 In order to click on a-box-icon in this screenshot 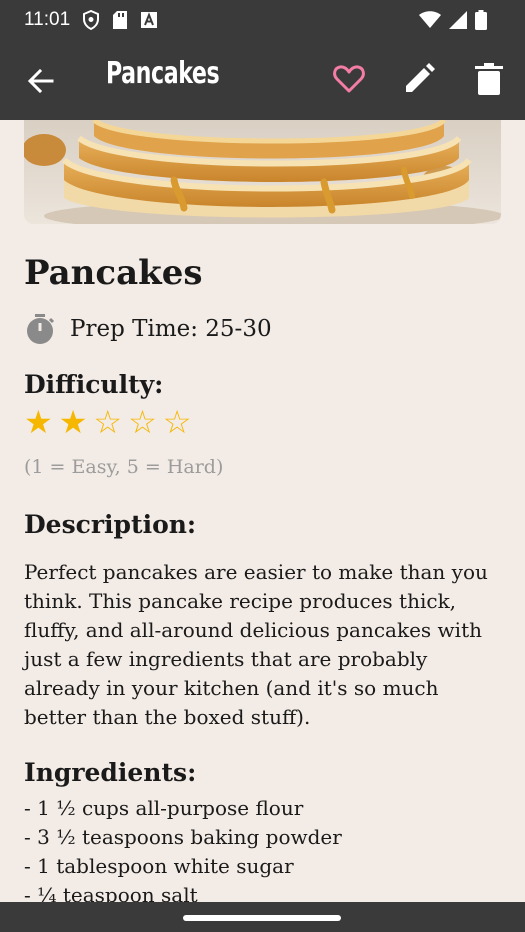, I will do `click(149, 20)`.